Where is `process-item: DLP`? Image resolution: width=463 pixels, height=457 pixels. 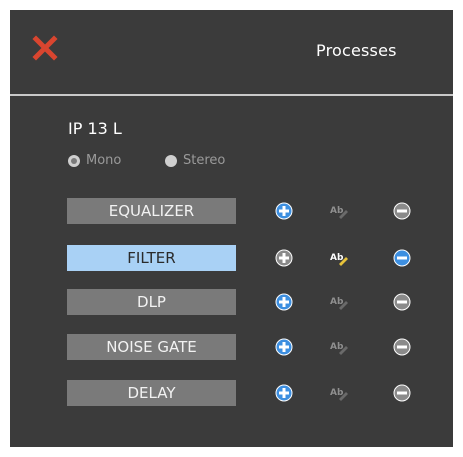
process-item: DLP is located at coordinates (151, 302).